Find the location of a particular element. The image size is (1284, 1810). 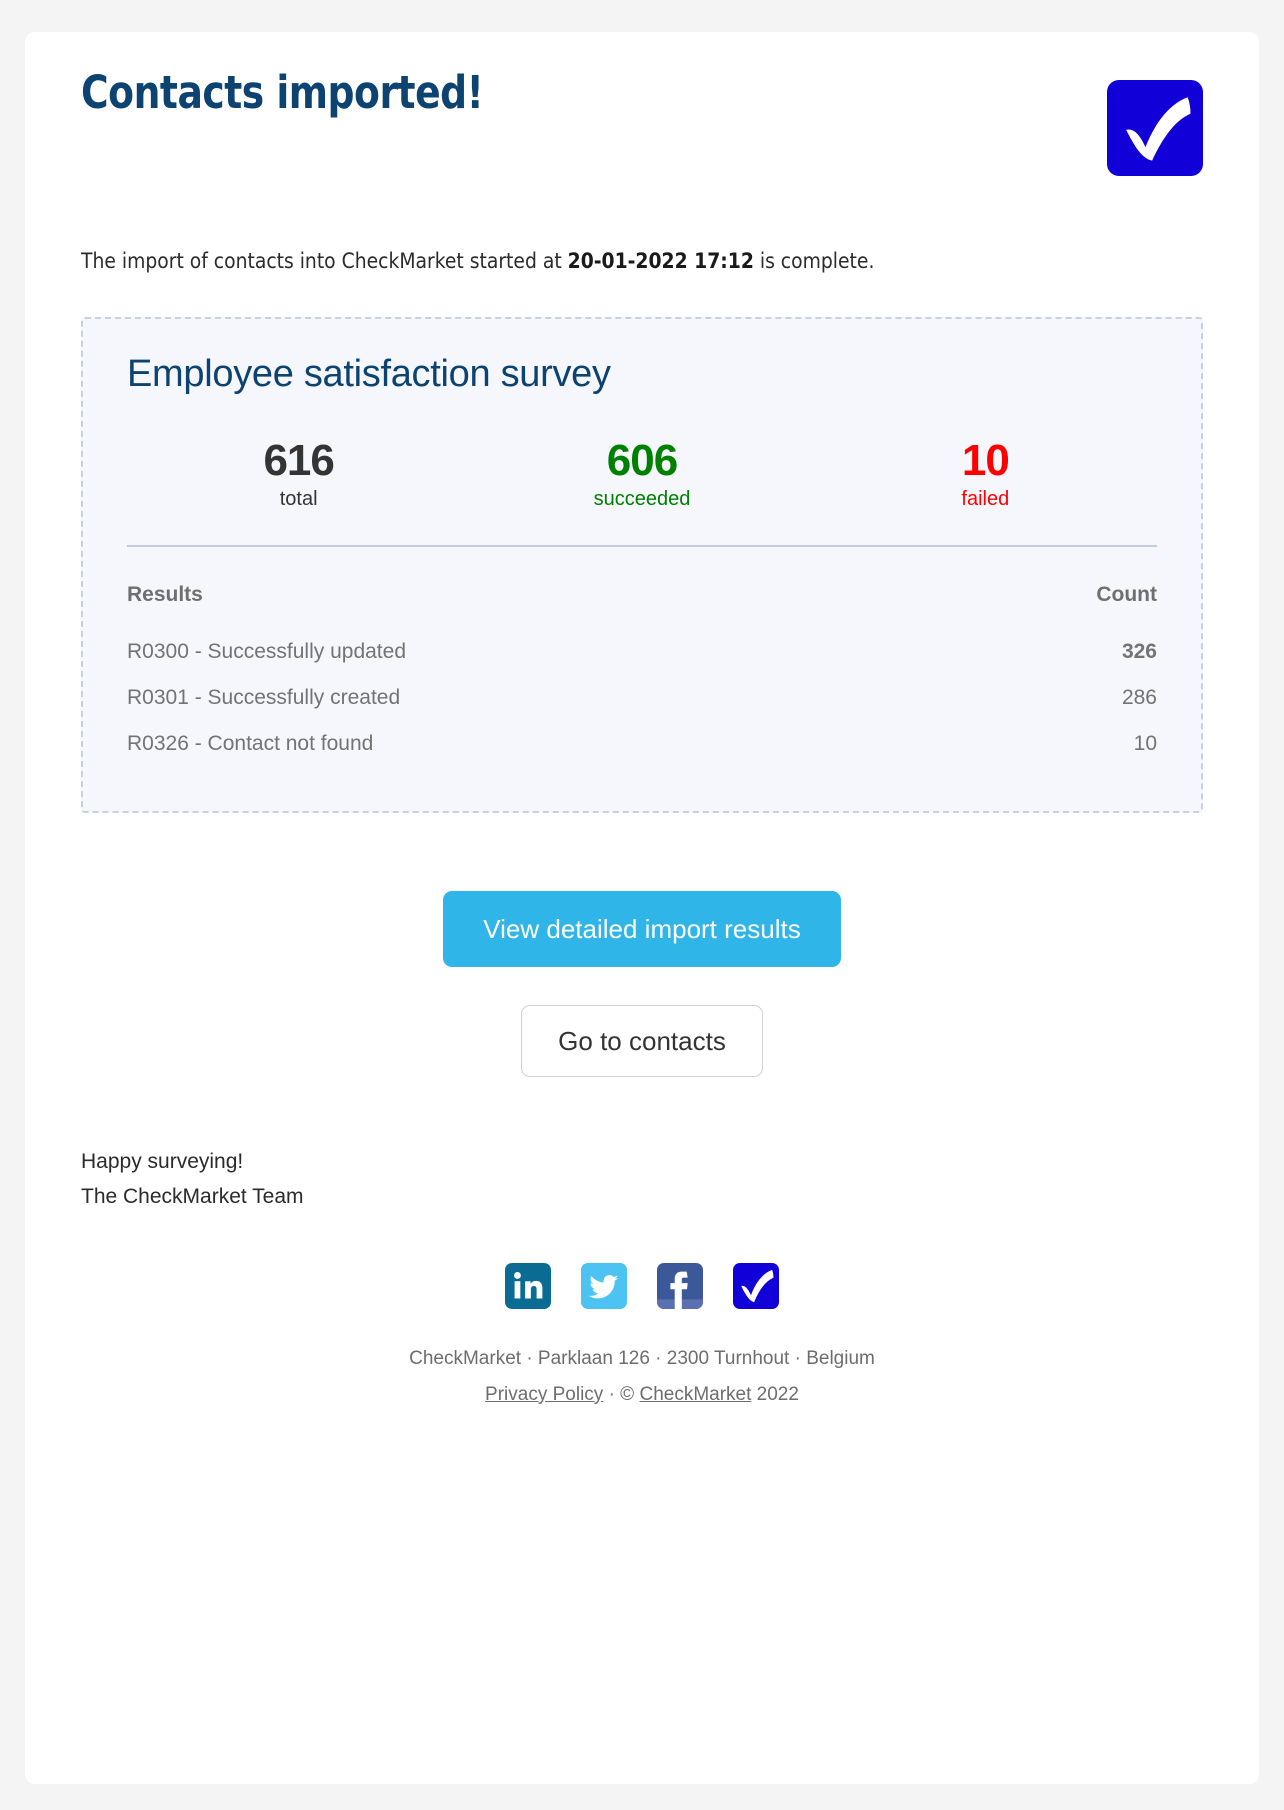

panel-divider is located at coordinates (642, 546).